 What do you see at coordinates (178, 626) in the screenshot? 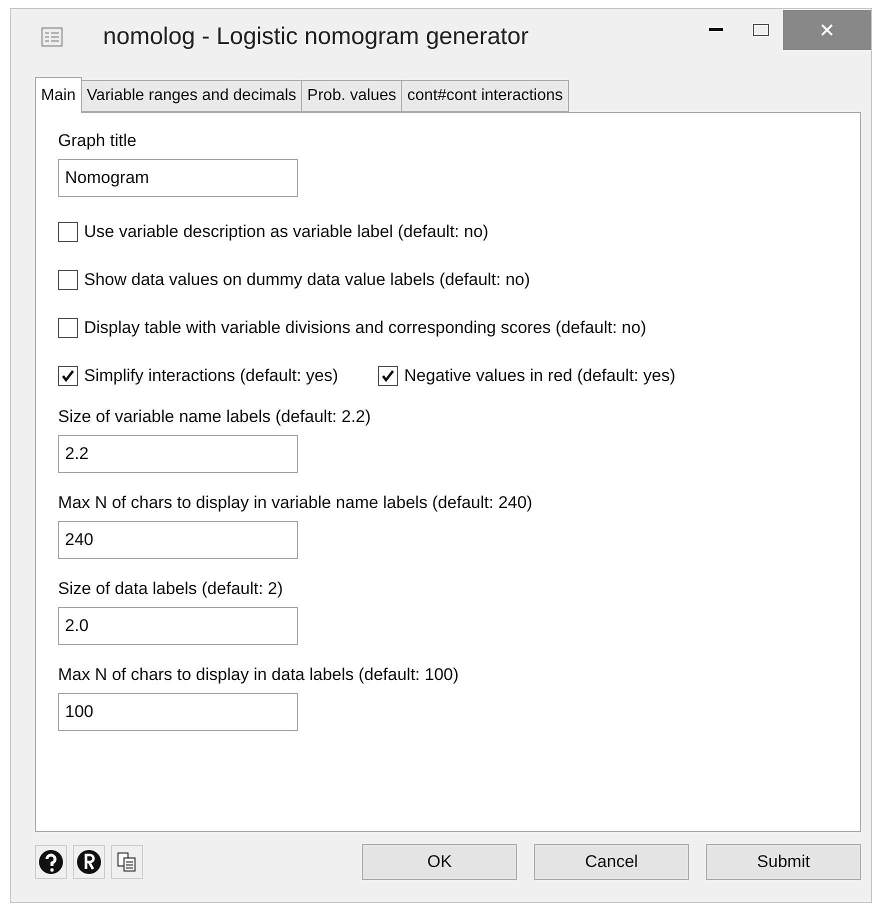
I see `input-field: 2.0` at bounding box center [178, 626].